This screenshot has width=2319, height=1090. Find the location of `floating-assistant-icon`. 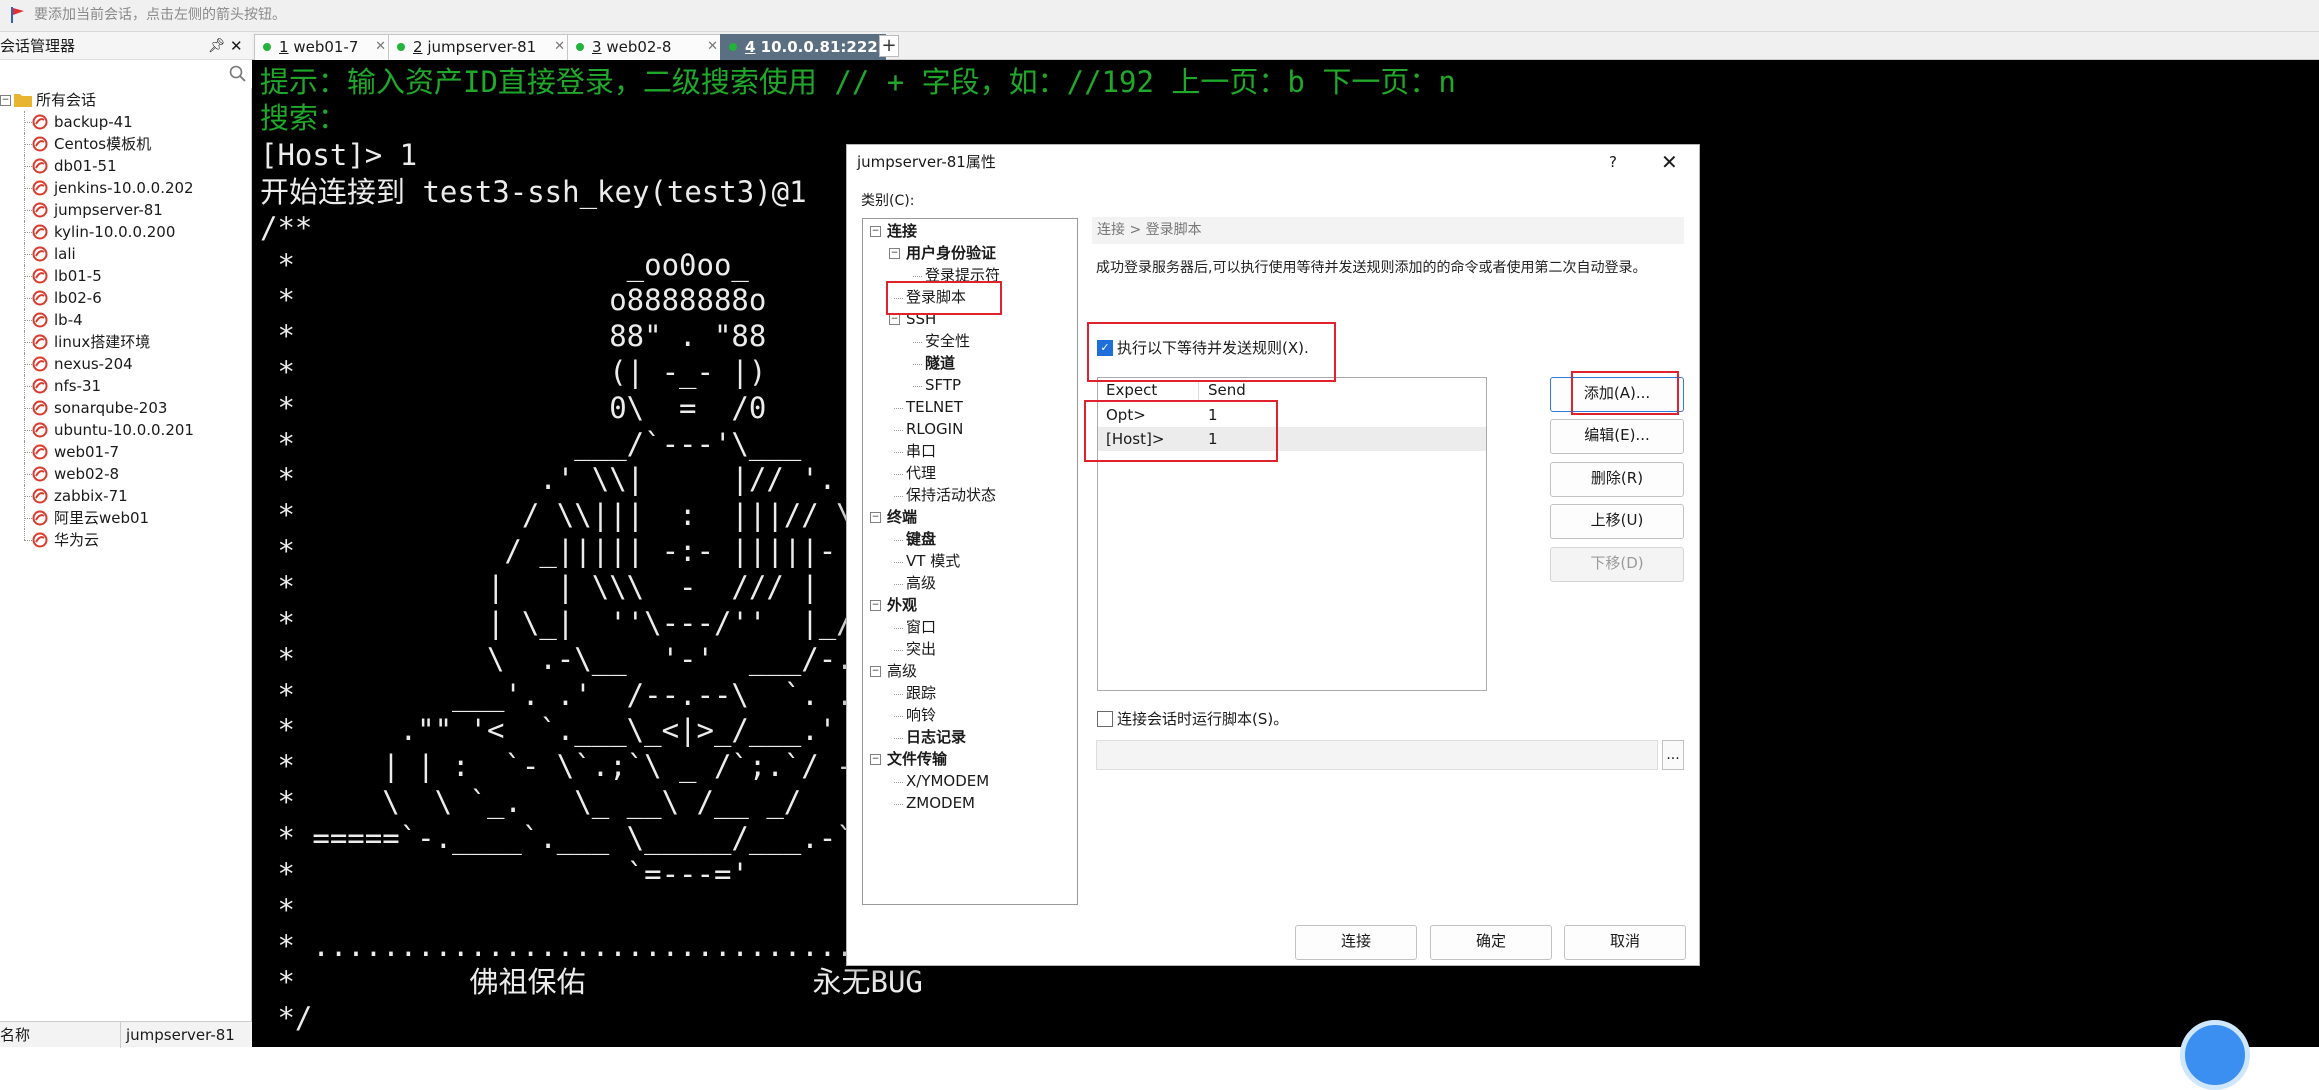

floating-assistant-icon is located at coordinates (2215, 1055).